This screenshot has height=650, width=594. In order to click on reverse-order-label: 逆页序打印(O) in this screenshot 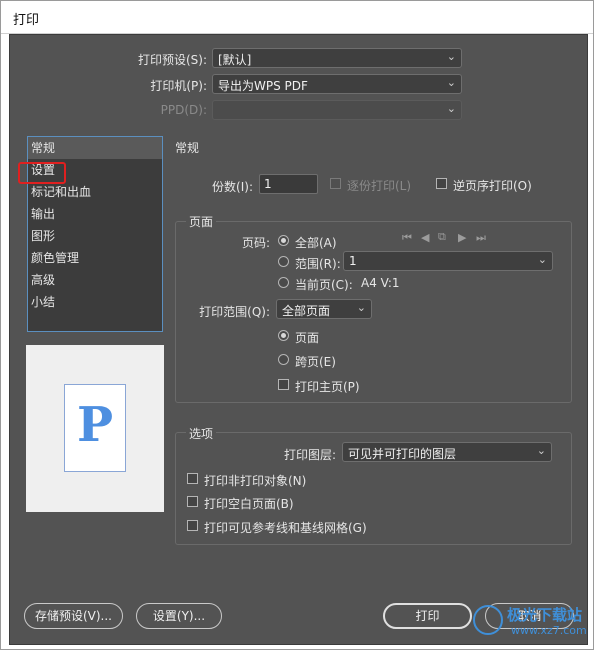, I will do `click(492, 186)`.